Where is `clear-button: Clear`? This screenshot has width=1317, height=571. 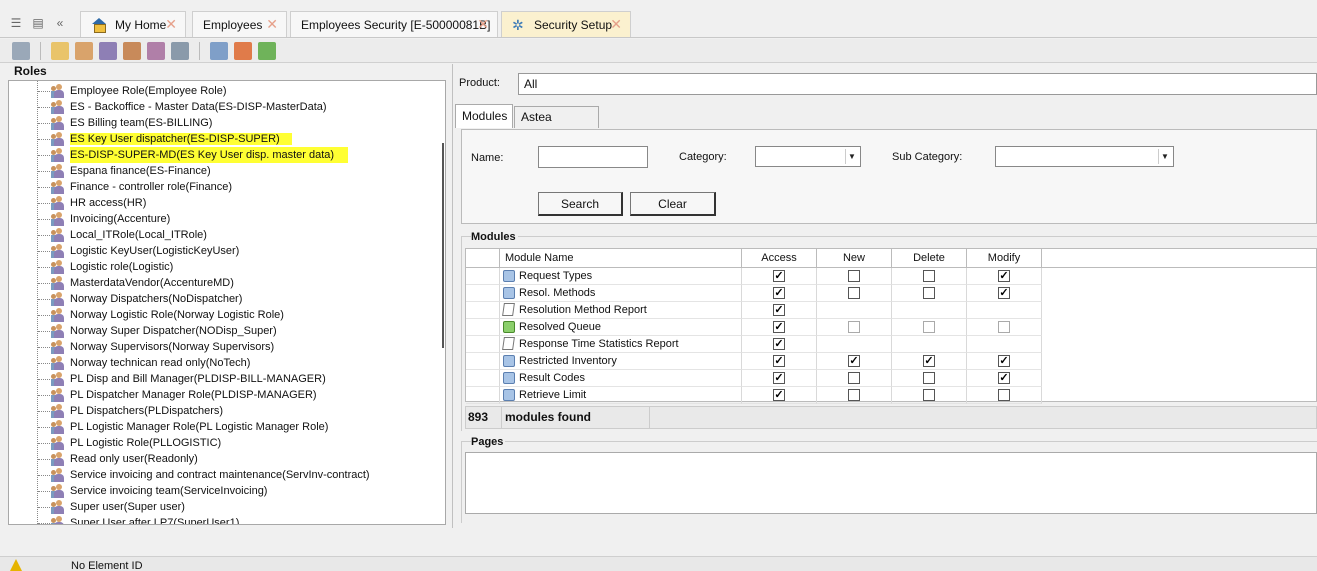
clear-button: Clear is located at coordinates (673, 204).